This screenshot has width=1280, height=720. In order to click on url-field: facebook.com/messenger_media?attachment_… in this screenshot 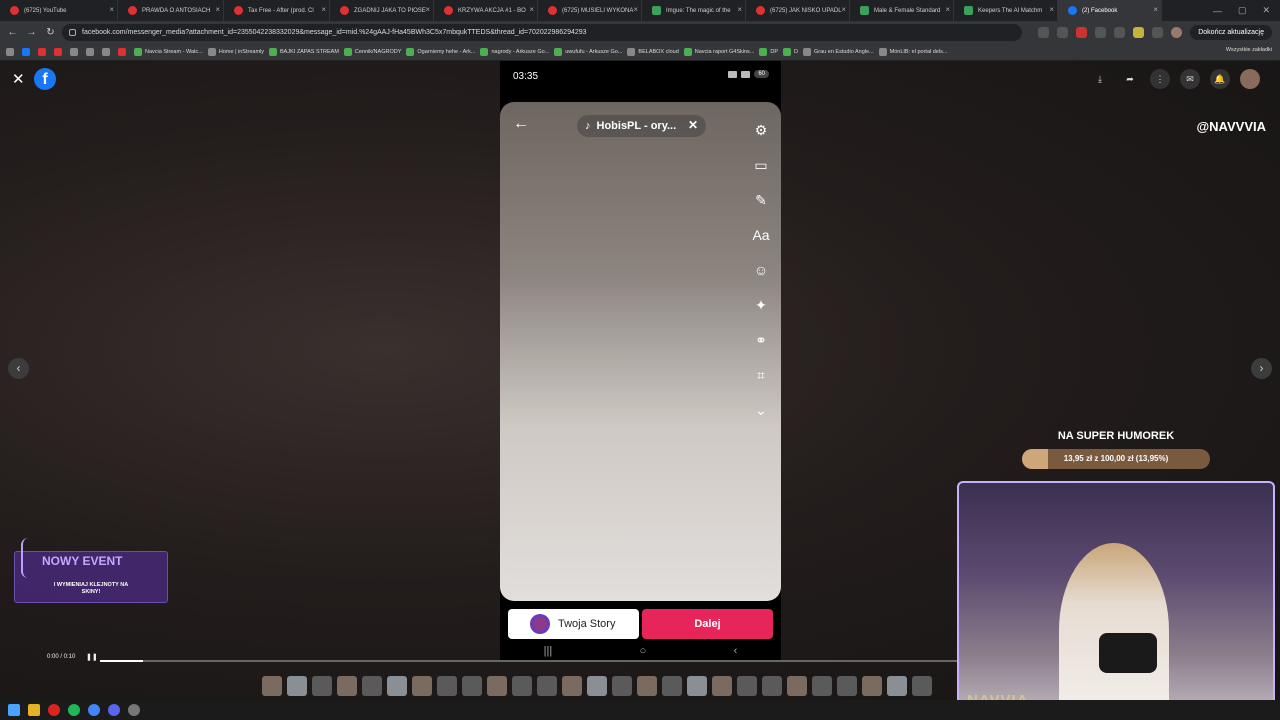, I will do `click(542, 32)`.